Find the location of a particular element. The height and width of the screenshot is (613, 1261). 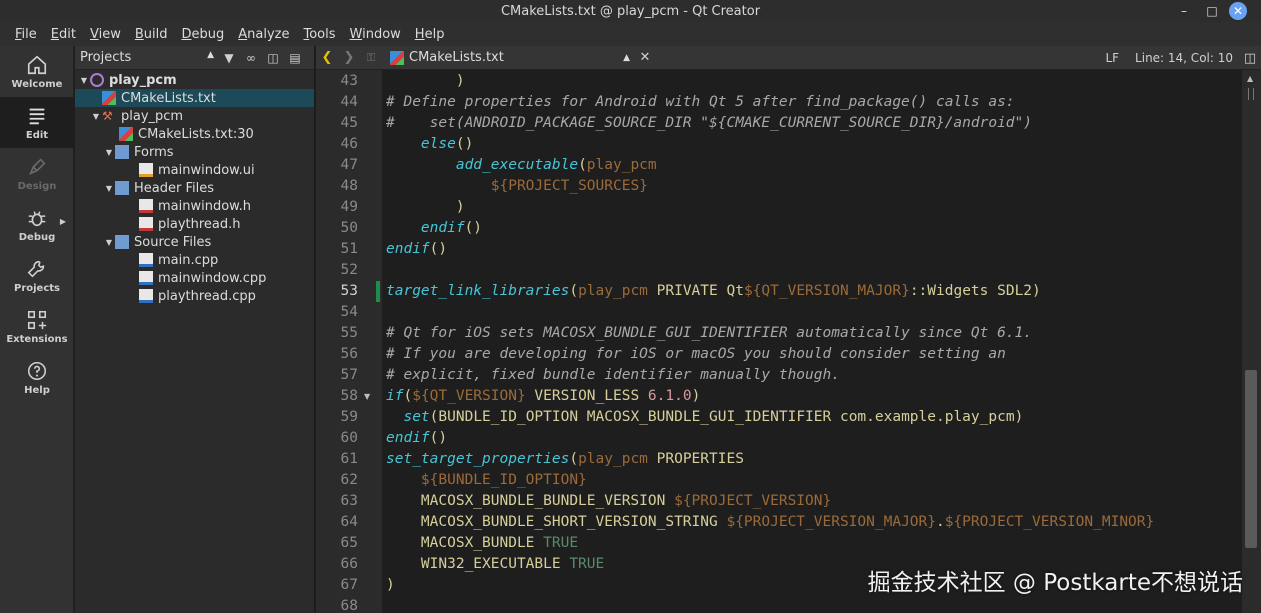

menu-file: File is located at coordinates (26, 34).